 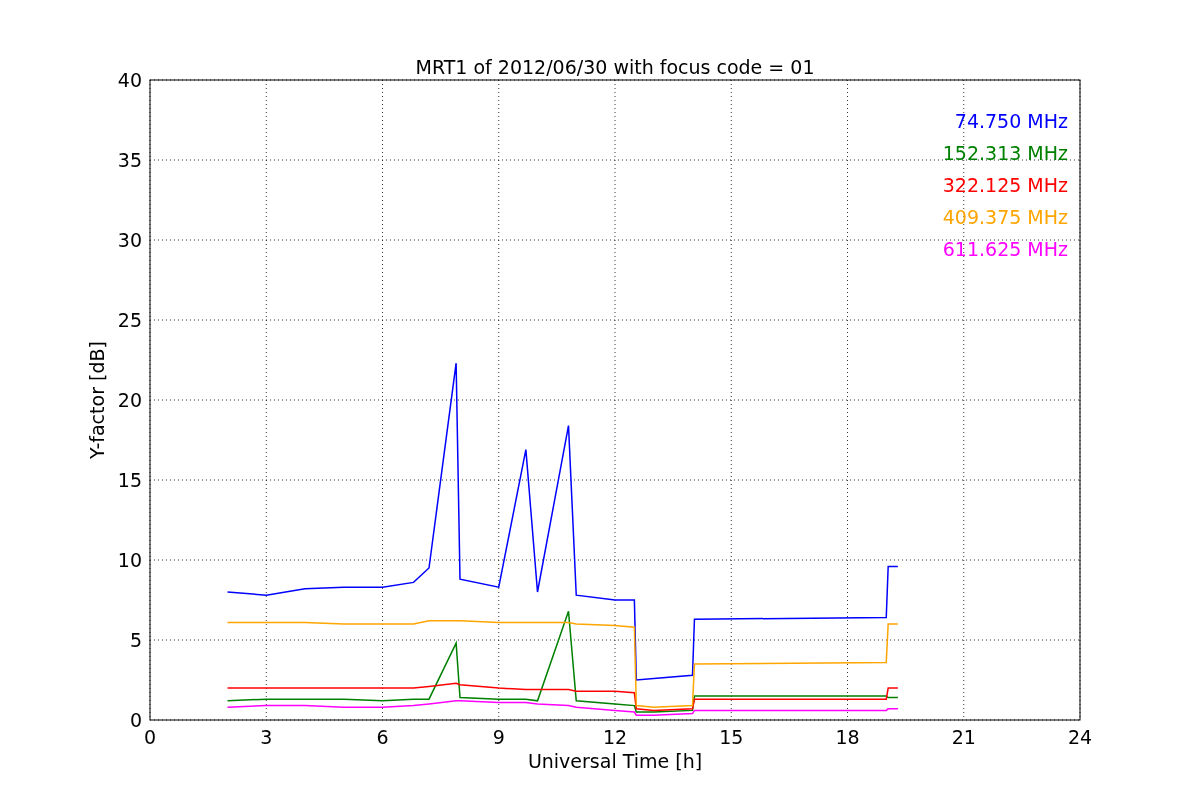 I want to click on y-tick-label: 5, so click(x=135, y=640).